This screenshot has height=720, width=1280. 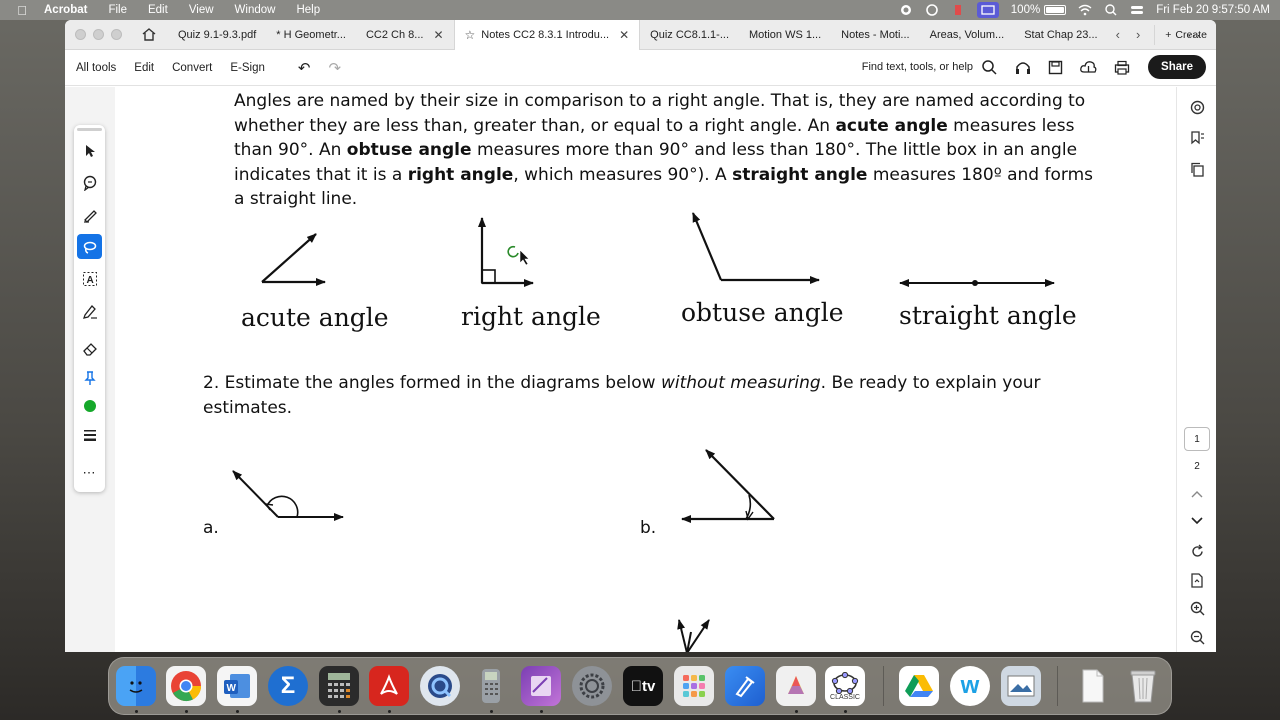 What do you see at coordinates (1213, 10) in the screenshot?
I see `clock: Fri Feb 20 9:57:50 AM` at bounding box center [1213, 10].